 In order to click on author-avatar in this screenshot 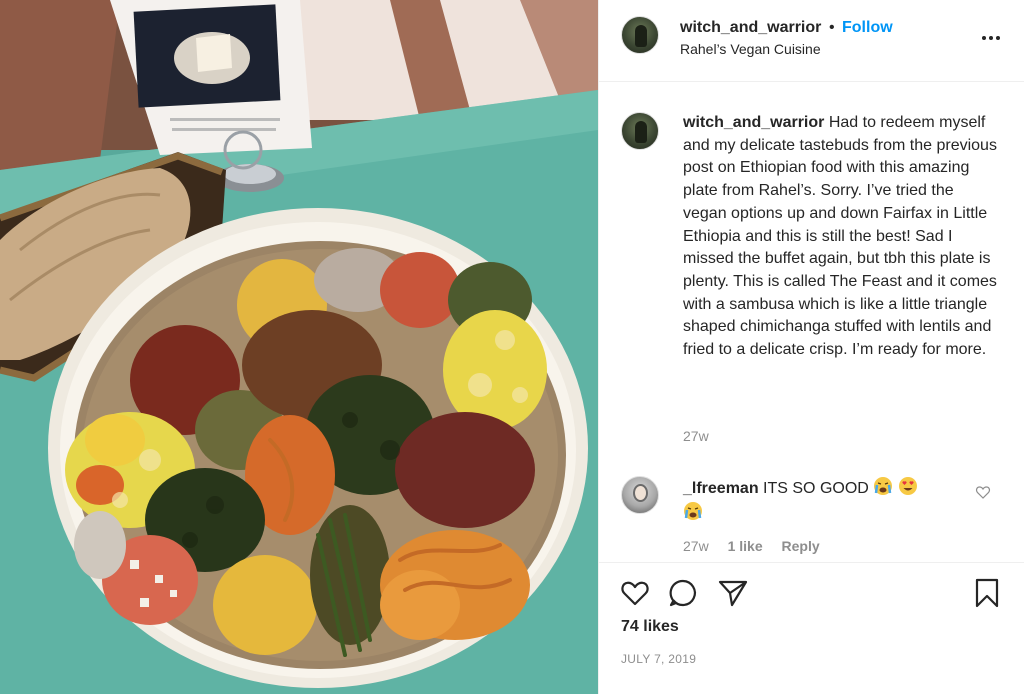, I will do `click(640, 35)`.